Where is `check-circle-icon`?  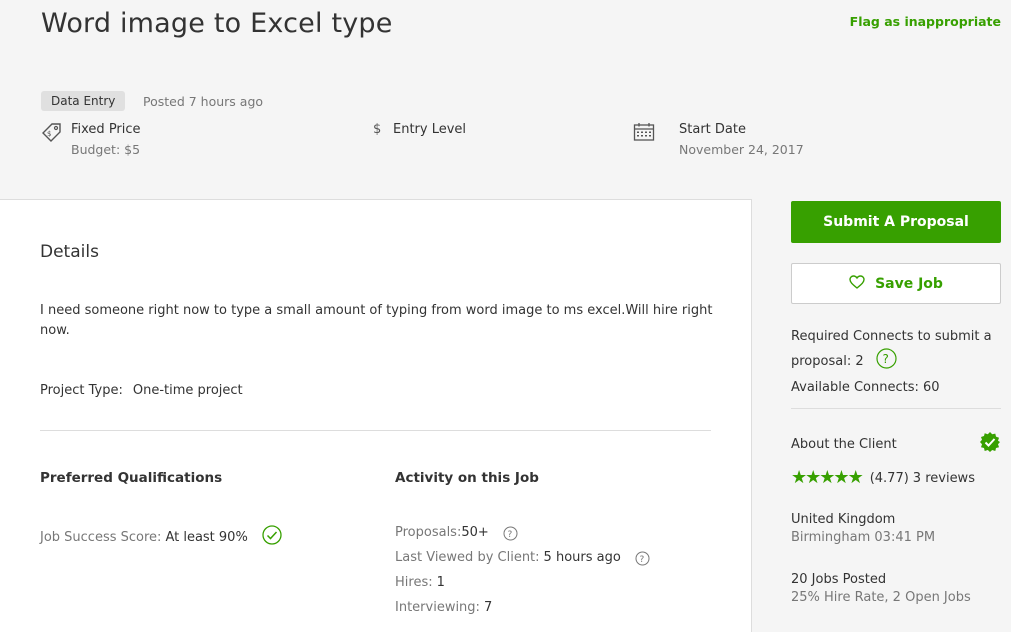
check-circle-icon is located at coordinates (272, 537).